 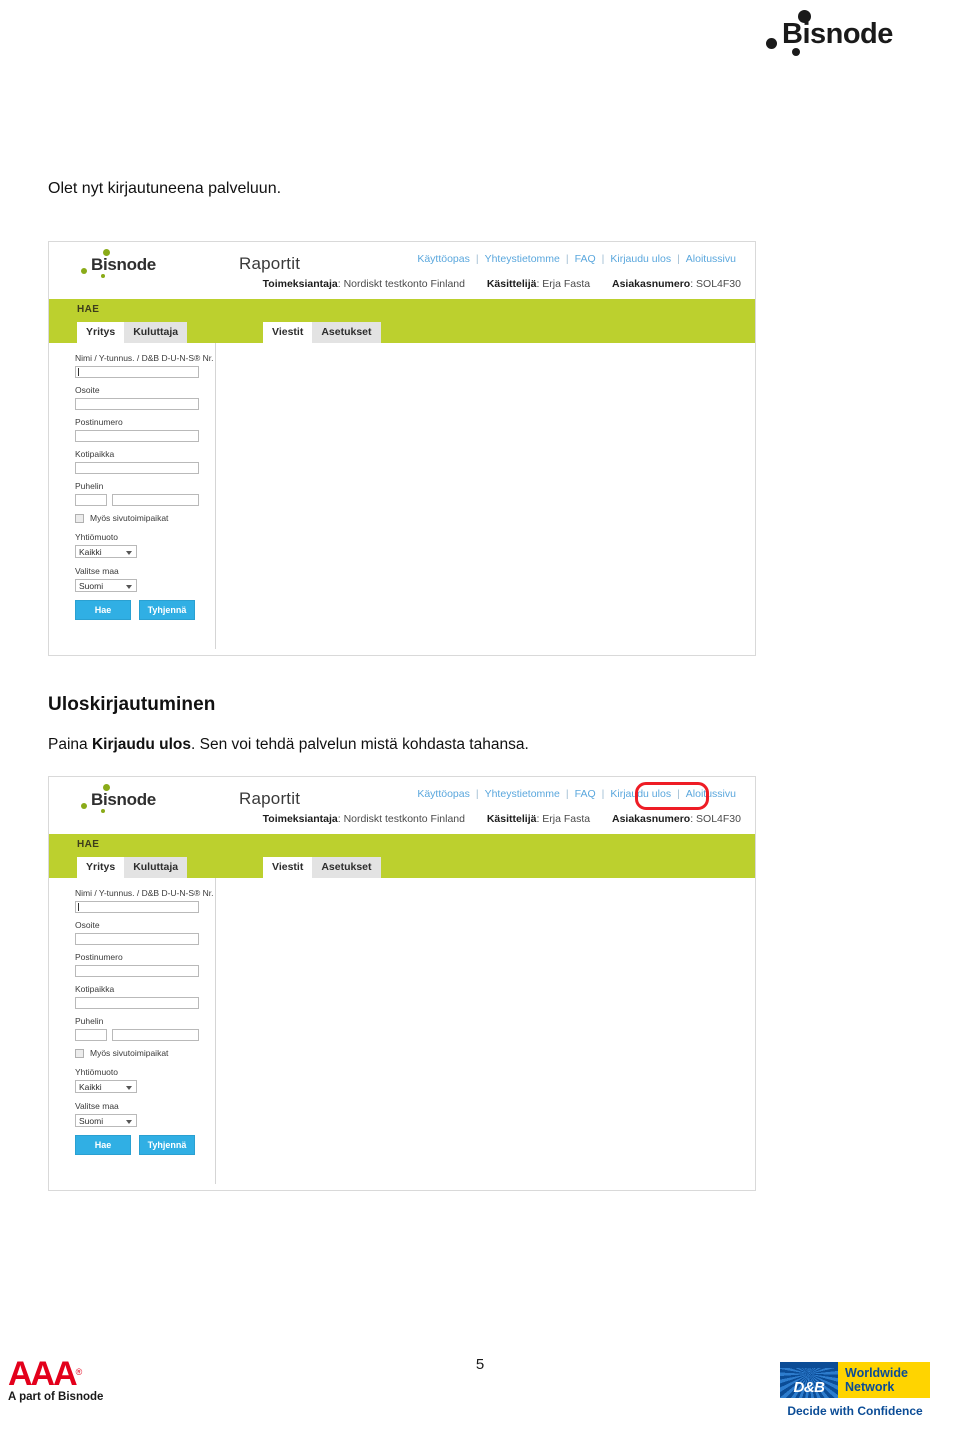 What do you see at coordinates (99, 422) in the screenshot?
I see `label-postinumero: Postinumero` at bounding box center [99, 422].